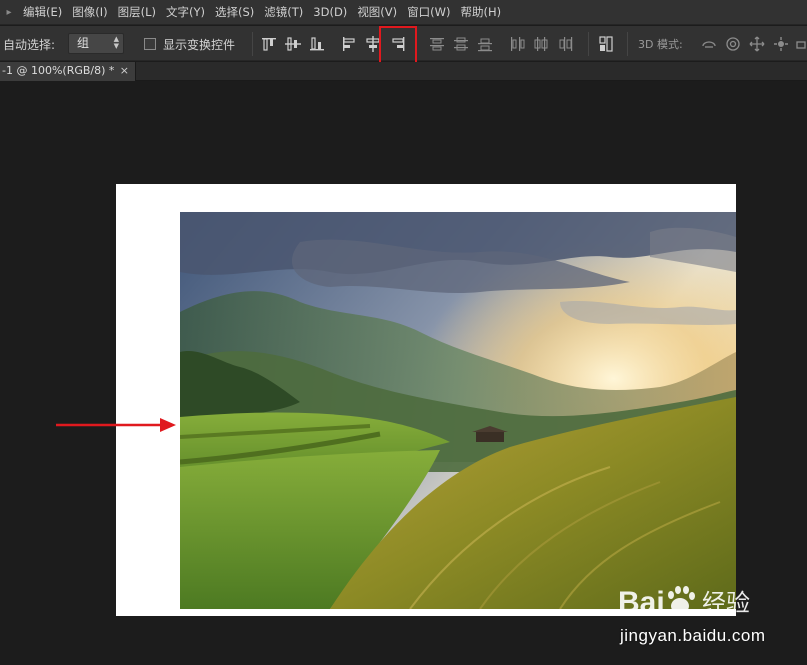  What do you see at coordinates (403, 71) in the screenshot?
I see `document-tab-bar: -1 @ 100%(RGB/8) * ×` at bounding box center [403, 71].